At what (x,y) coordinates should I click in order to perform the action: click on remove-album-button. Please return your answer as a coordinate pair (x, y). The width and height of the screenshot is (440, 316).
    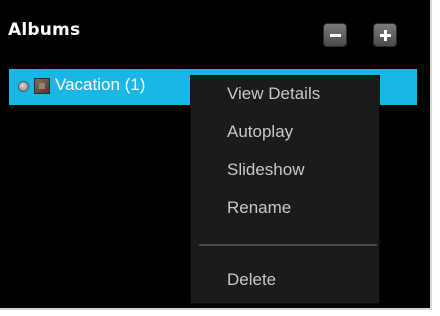
    Looking at the image, I should click on (335, 35).